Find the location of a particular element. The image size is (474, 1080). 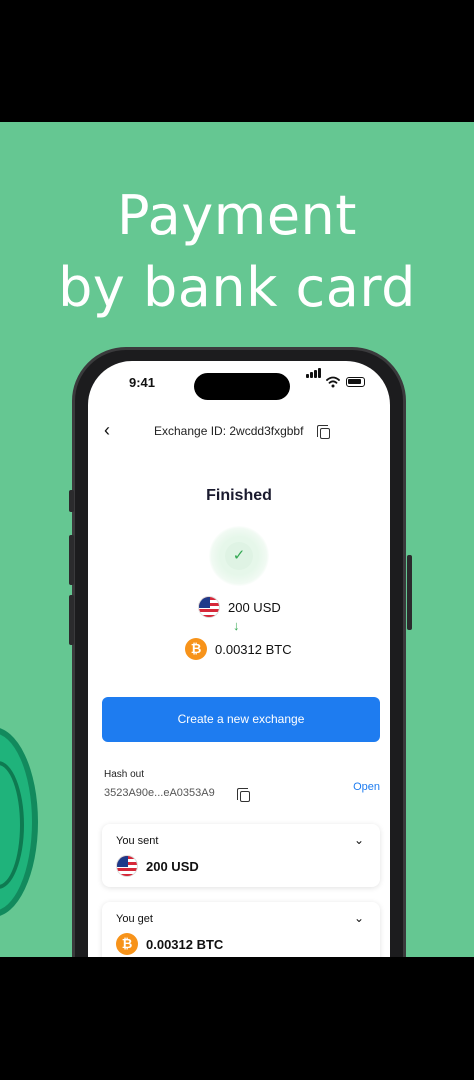

exchange-status-title: Finished is located at coordinates (239, 495).